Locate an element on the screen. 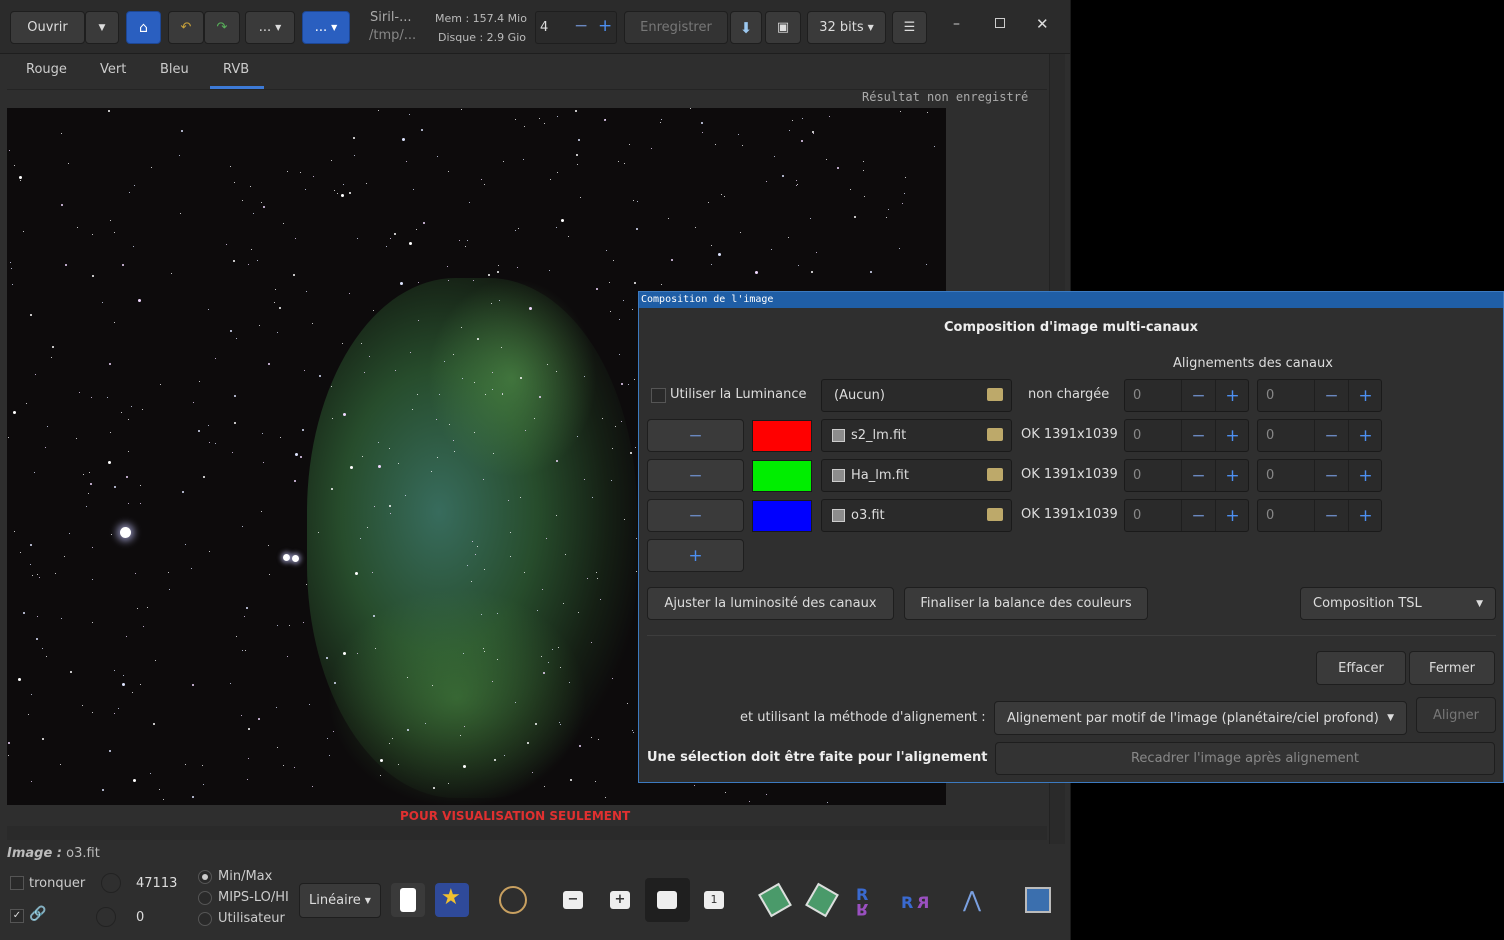  recent-files-dropdown: ▼ is located at coordinates (102, 27).